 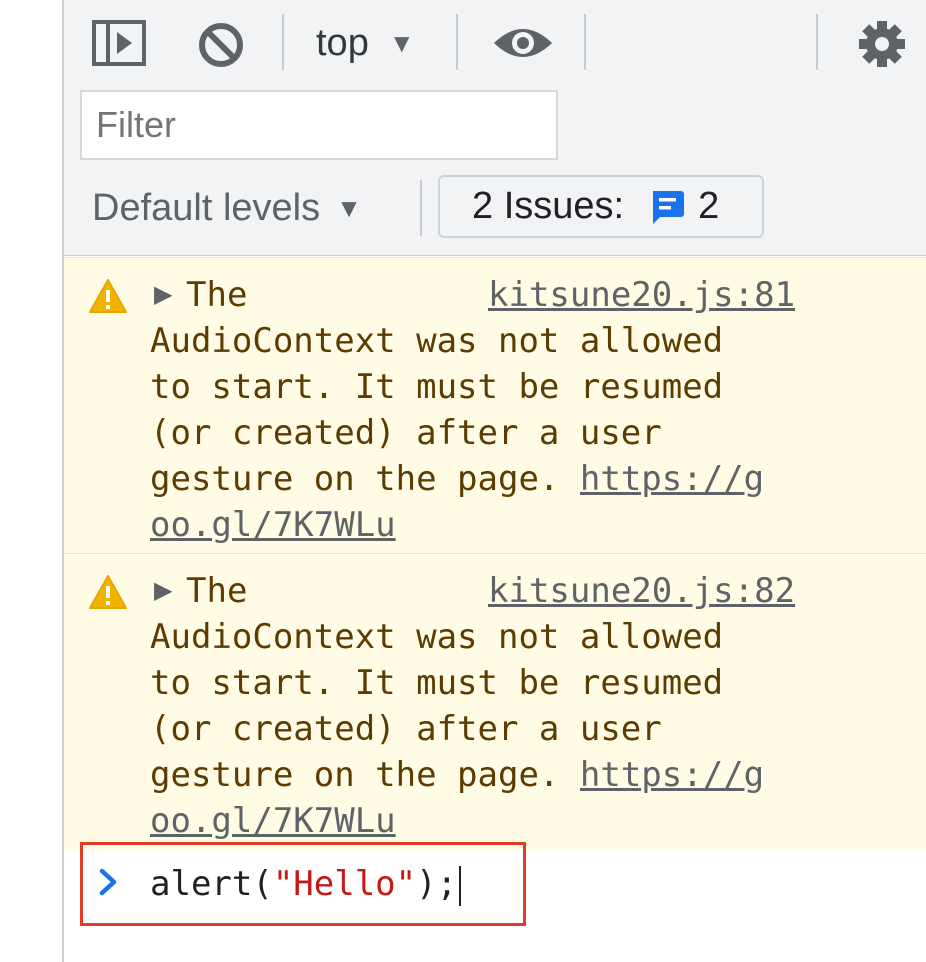 I want to click on text-caret, so click(x=460, y=885).